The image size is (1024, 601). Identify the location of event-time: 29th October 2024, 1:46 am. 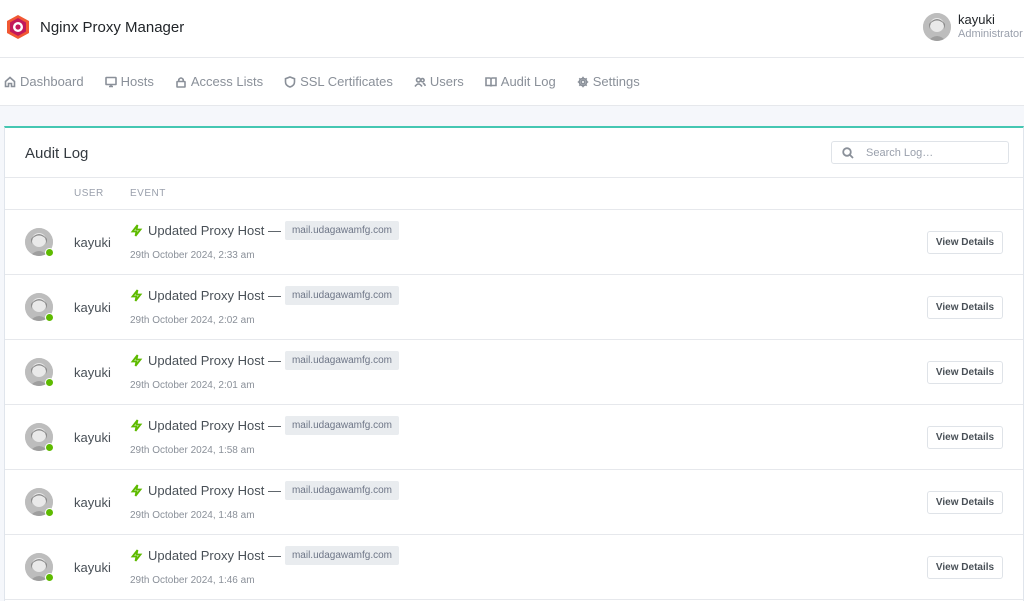
(192, 580).